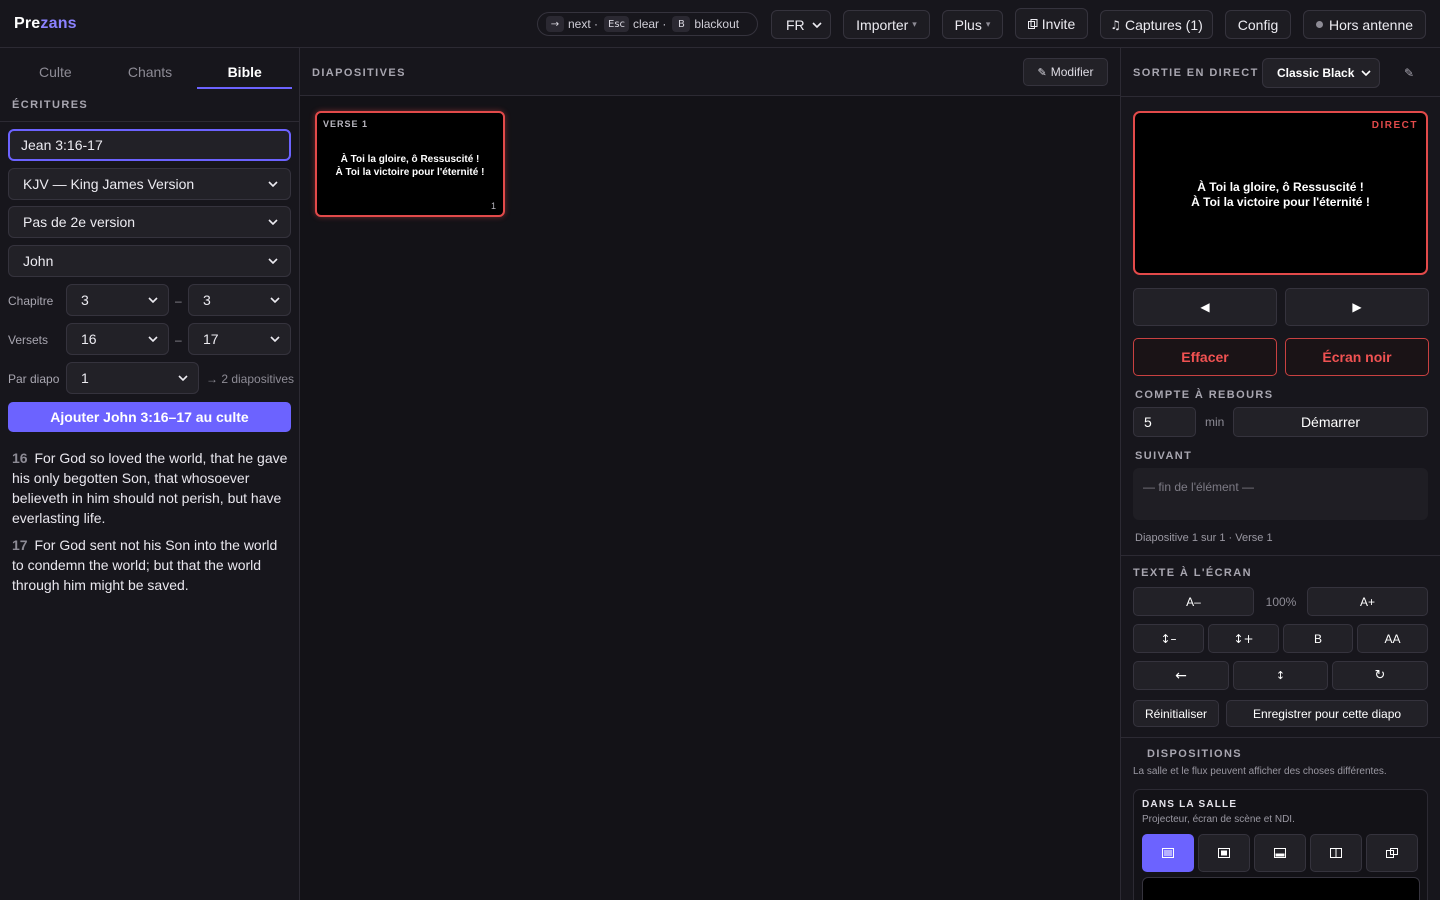  I want to click on previous-slide-button: ◀, so click(1205, 307).